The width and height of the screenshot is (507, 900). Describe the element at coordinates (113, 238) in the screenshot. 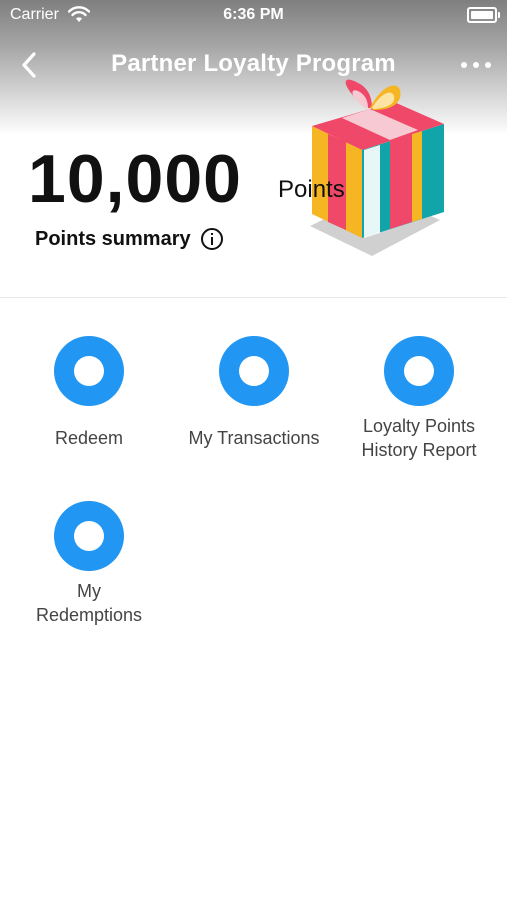

I see `points-summary-label: Points summary` at that location.